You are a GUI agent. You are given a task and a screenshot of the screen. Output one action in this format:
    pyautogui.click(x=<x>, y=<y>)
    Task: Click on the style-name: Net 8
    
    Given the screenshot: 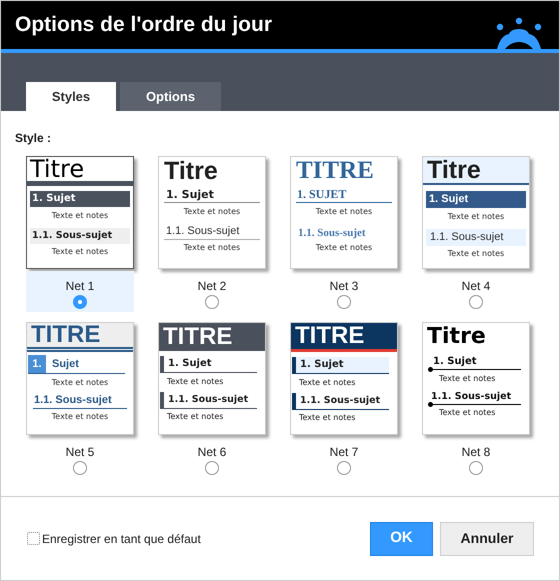 What is the action you would take?
    pyautogui.click(x=476, y=452)
    